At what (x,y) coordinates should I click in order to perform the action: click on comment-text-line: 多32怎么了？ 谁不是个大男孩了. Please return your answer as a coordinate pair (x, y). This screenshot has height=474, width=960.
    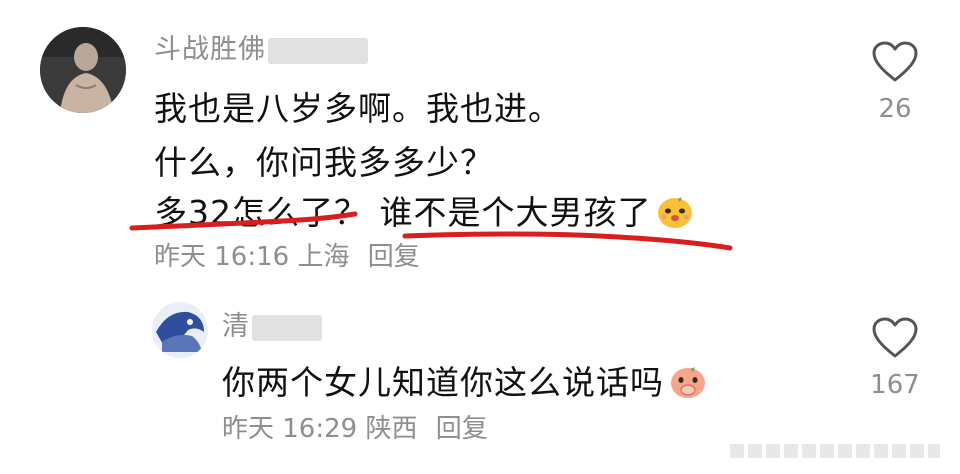
    Looking at the image, I should click on (424, 212).